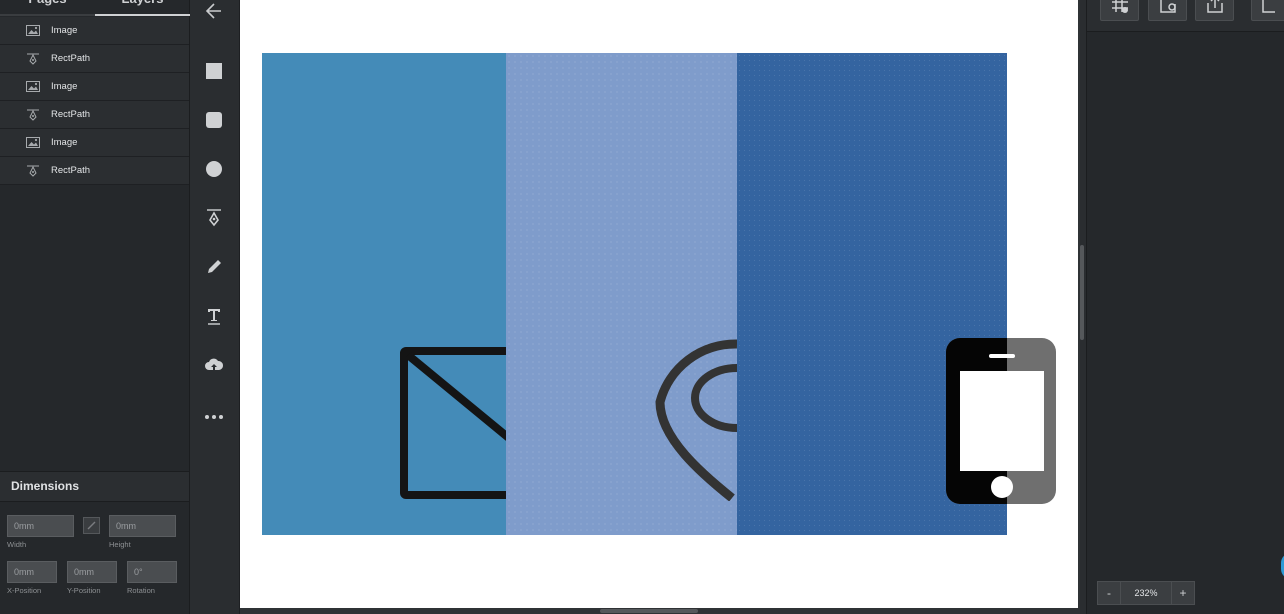 This screenshot has height=614, width=1284. What do you see at coordinates (92, 572) in the screenshot?
I see `y-position-field: 0mm` at bounding box center [92, 572].